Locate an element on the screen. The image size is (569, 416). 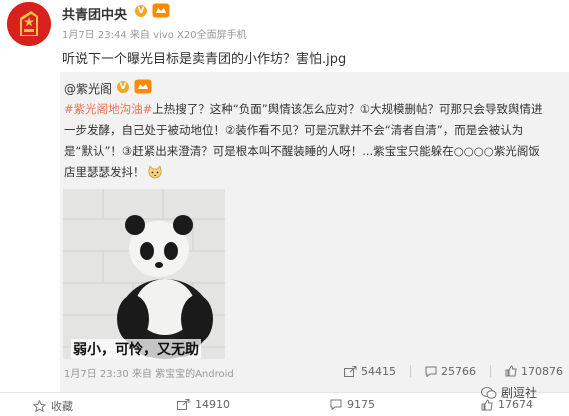
panda-photo is located at coordinates (144, 274).